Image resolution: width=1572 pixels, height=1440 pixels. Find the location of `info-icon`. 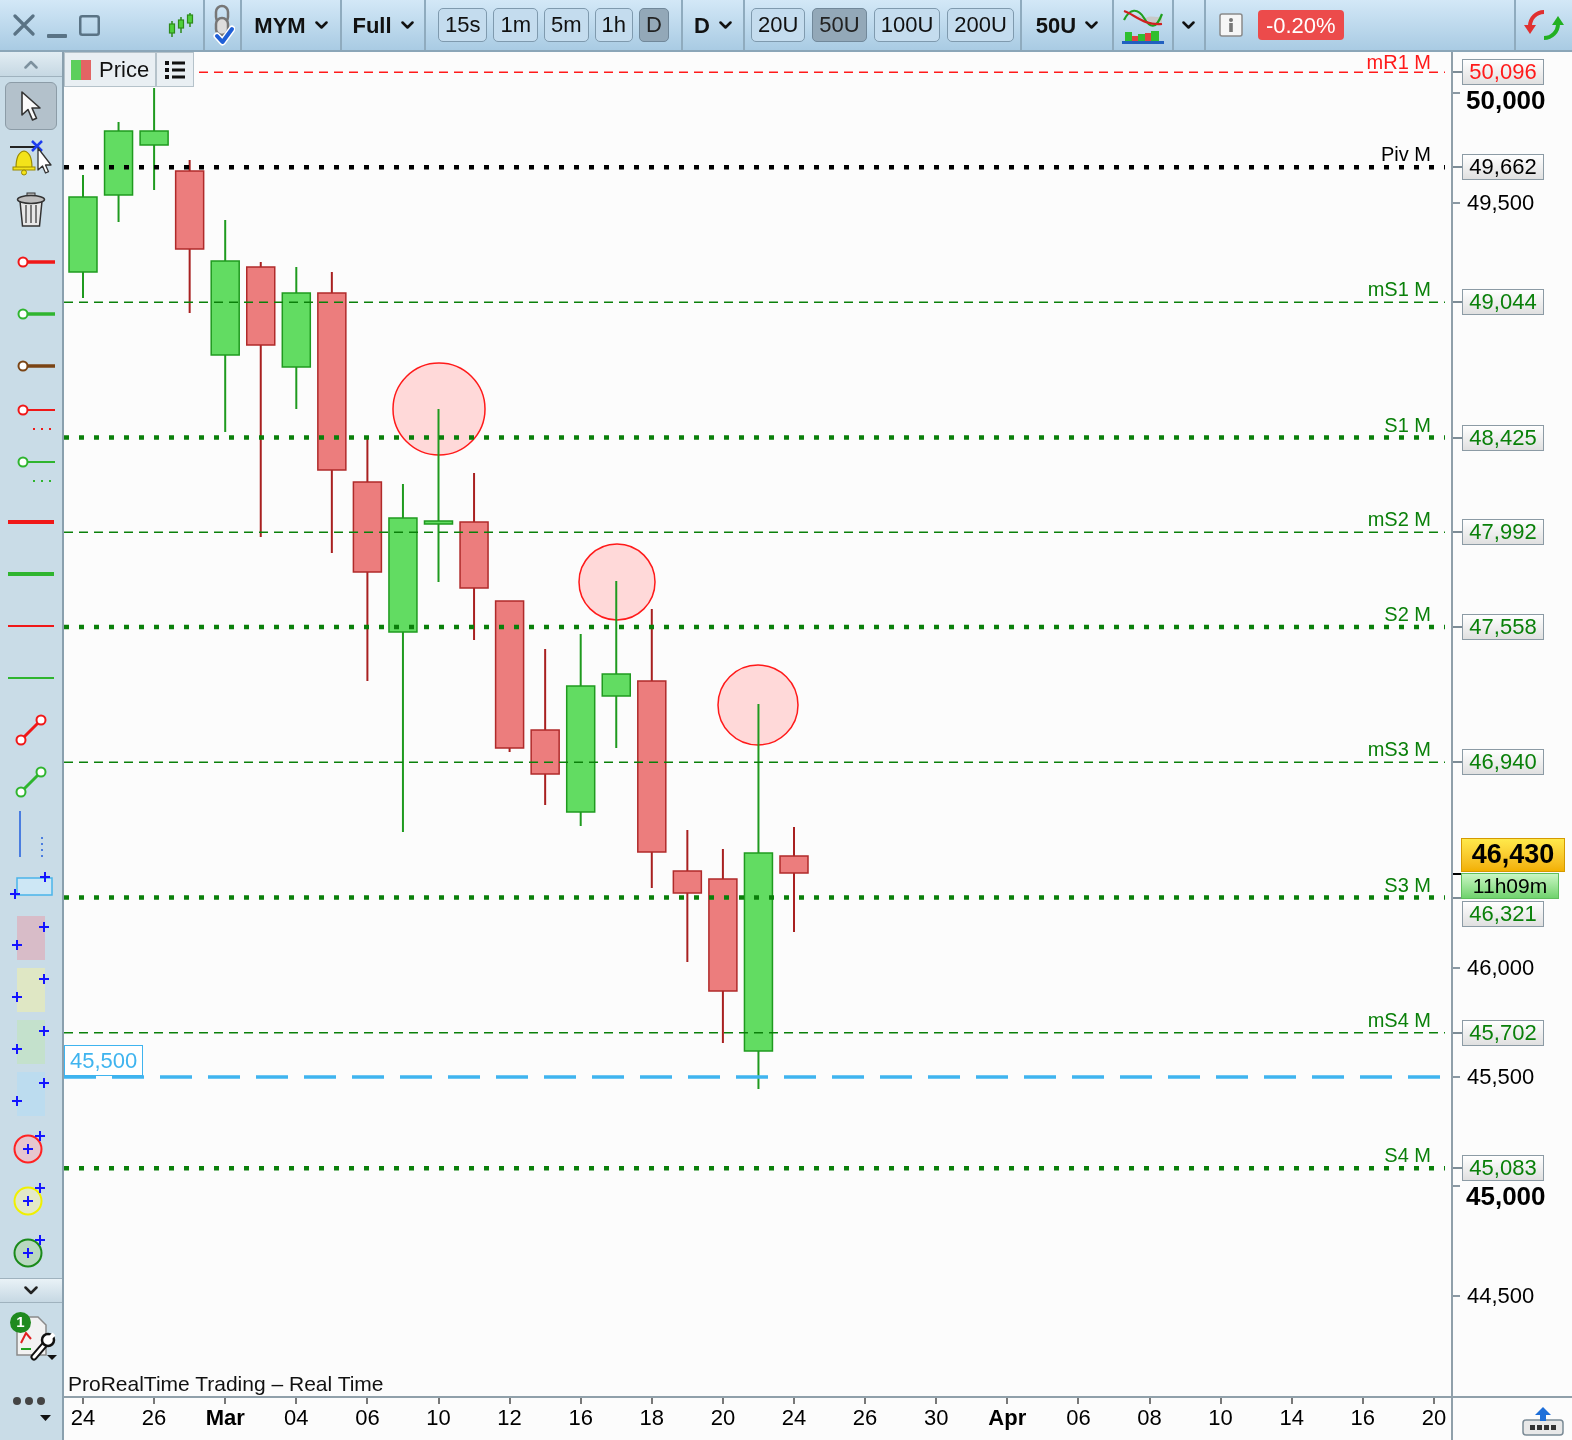

info-icon is located at coordinates (1230, 25).